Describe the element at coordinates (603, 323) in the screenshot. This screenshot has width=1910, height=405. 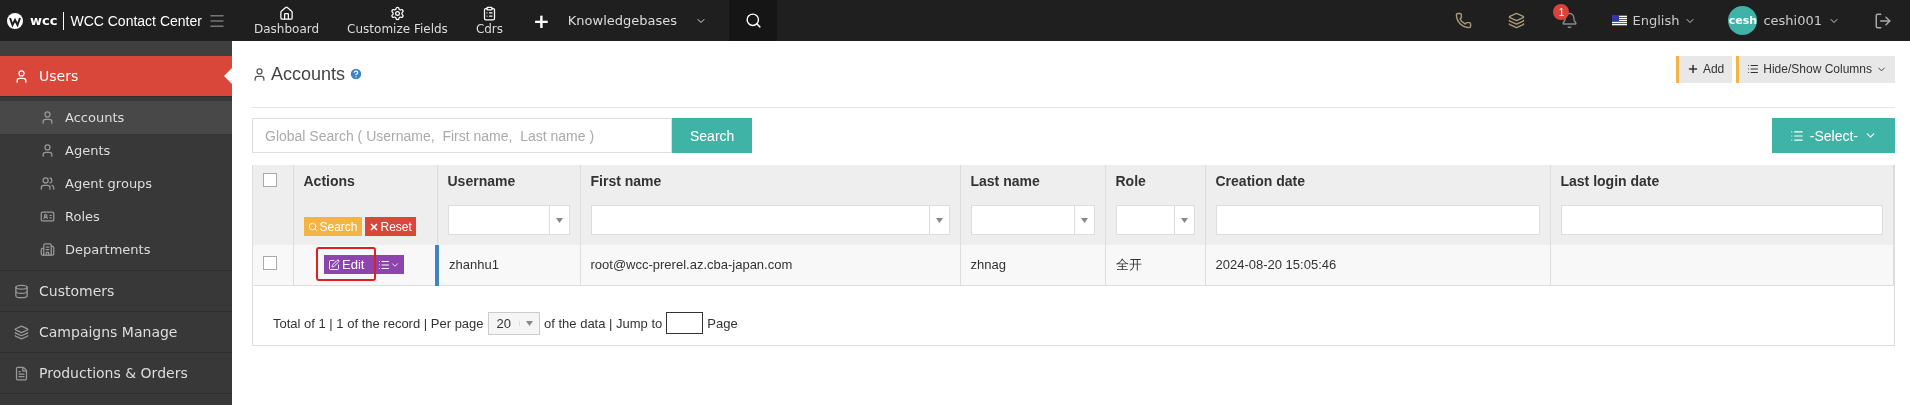
I see `pagination-text: of the data | Jump to` at that location.